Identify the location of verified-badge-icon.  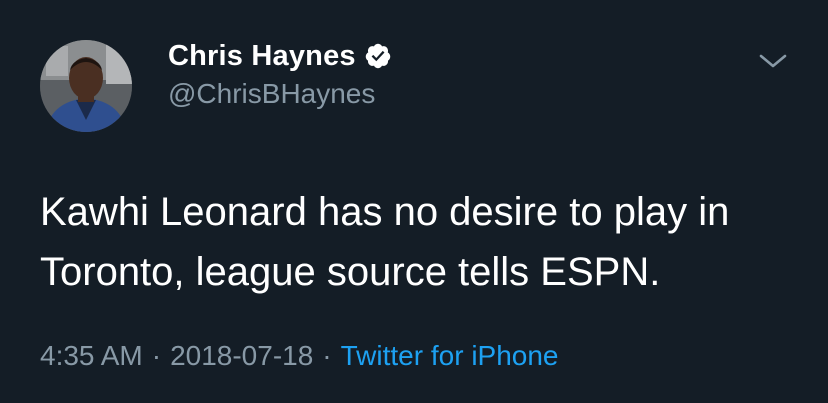
(378, 56).